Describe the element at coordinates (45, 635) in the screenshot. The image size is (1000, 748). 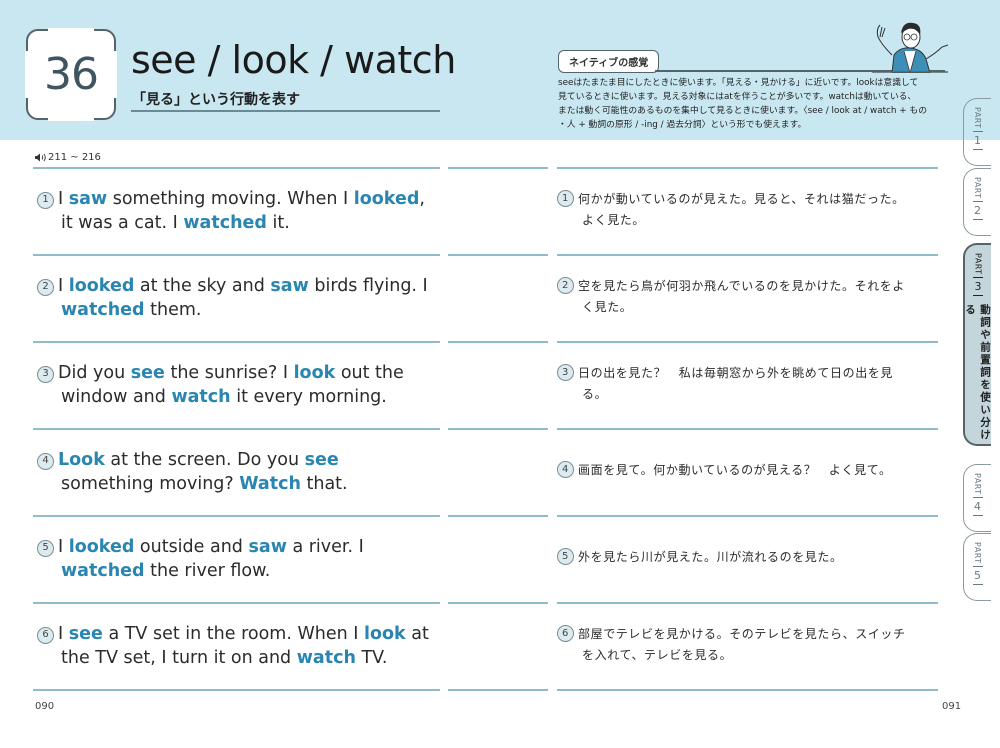
I see `sentence-number-badge: 6` at that location.